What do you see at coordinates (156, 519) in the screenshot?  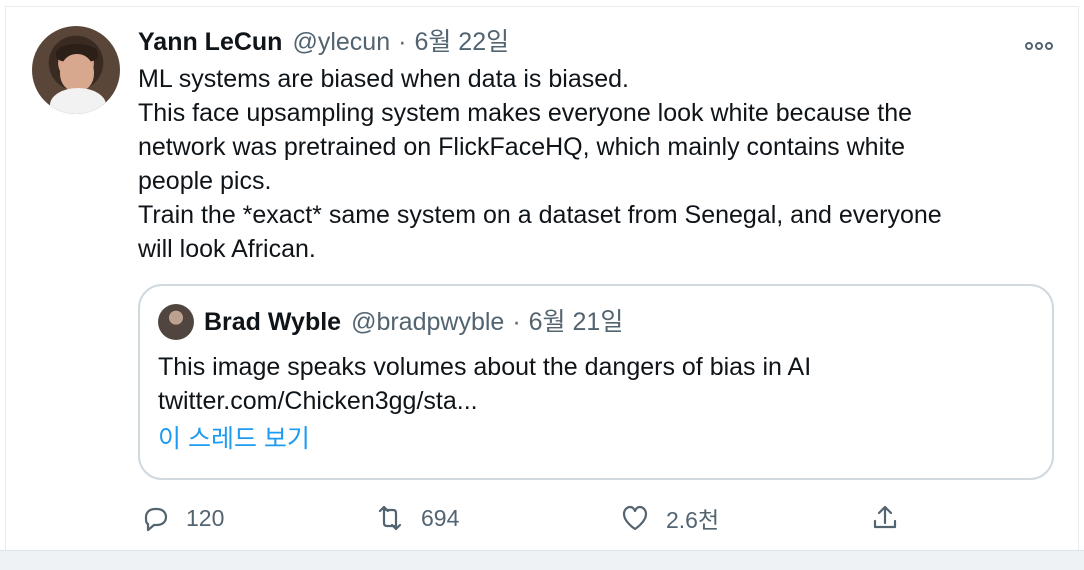 I see `reply-icon` at bounding box center [156, 519].